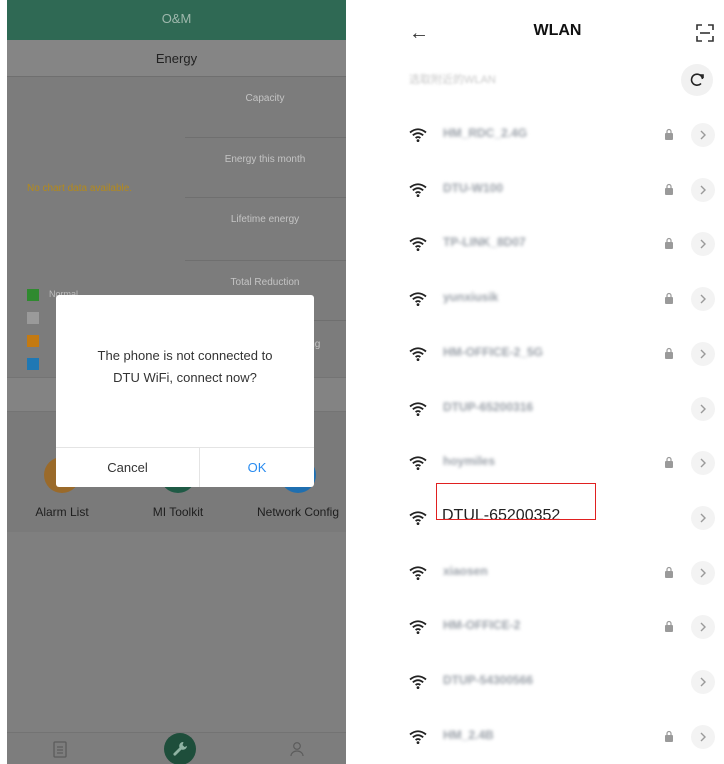 The width and height of the screenshot is (724, 764). What do you see at coordinates (557, 463) in the screenshot?
I see `network-row: hoymiles` at bounding box center [557, 463].